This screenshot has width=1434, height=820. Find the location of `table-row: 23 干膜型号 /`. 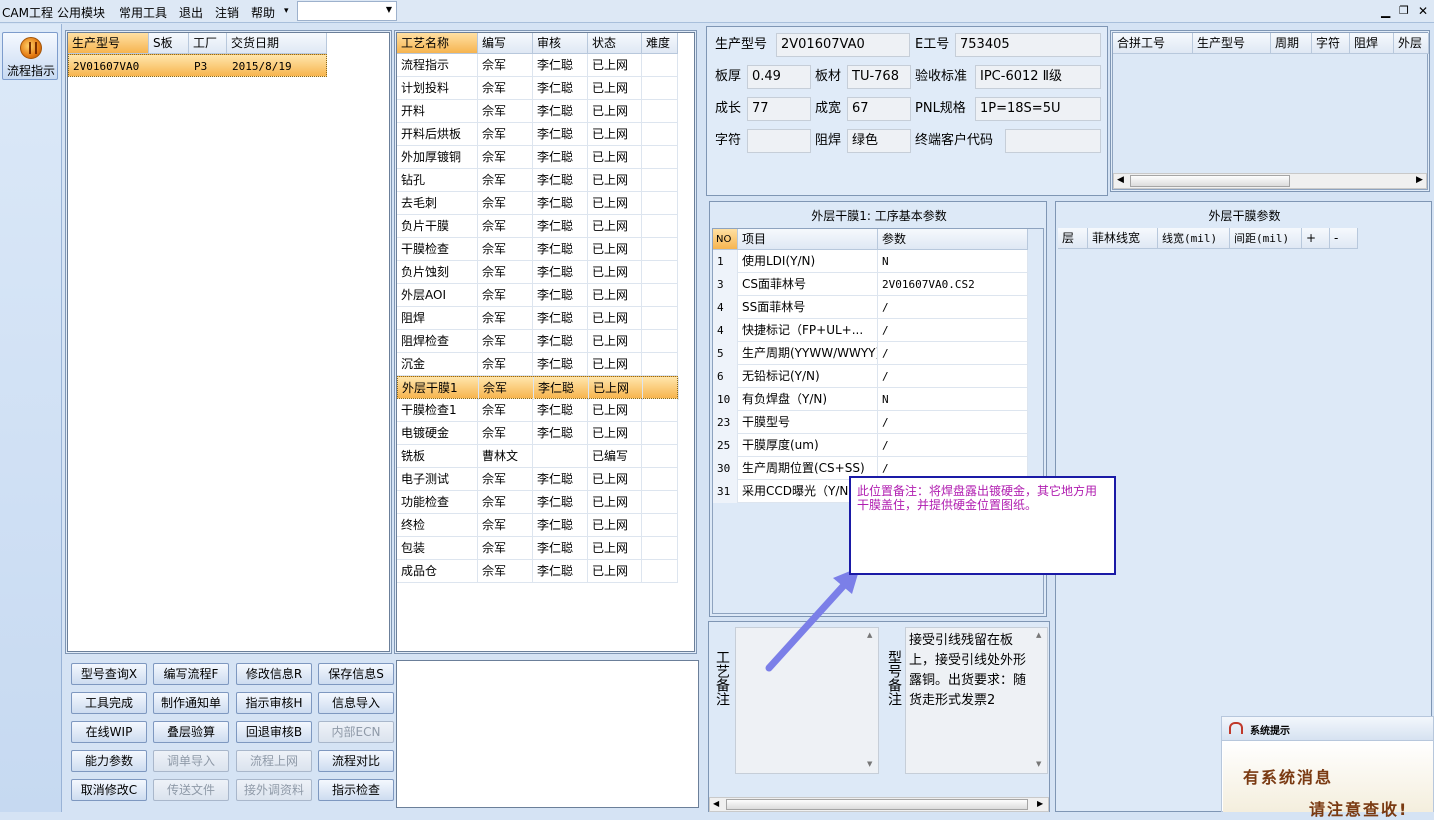

table-row: 23 干膜型号 / is located at coordinates (870, 422).